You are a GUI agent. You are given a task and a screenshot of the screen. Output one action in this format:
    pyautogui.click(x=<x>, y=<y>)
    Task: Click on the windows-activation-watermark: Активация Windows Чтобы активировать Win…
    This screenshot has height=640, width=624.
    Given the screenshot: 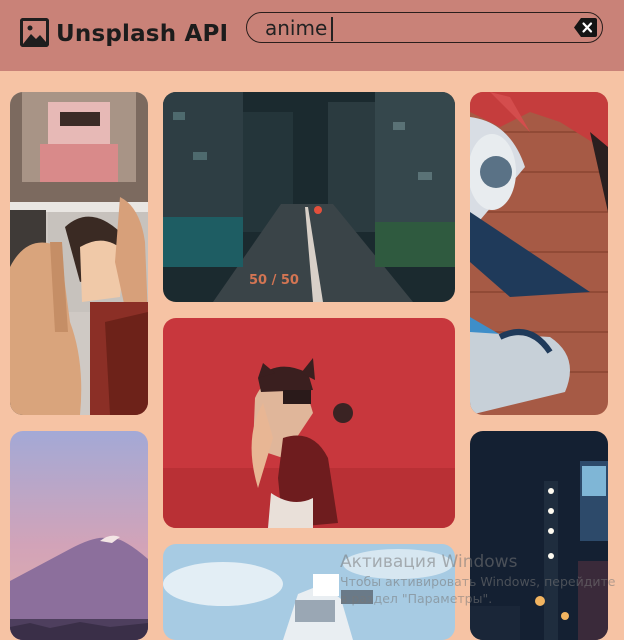 What is the action you would take?
    pyautogui.click(x=477, y=579)
    